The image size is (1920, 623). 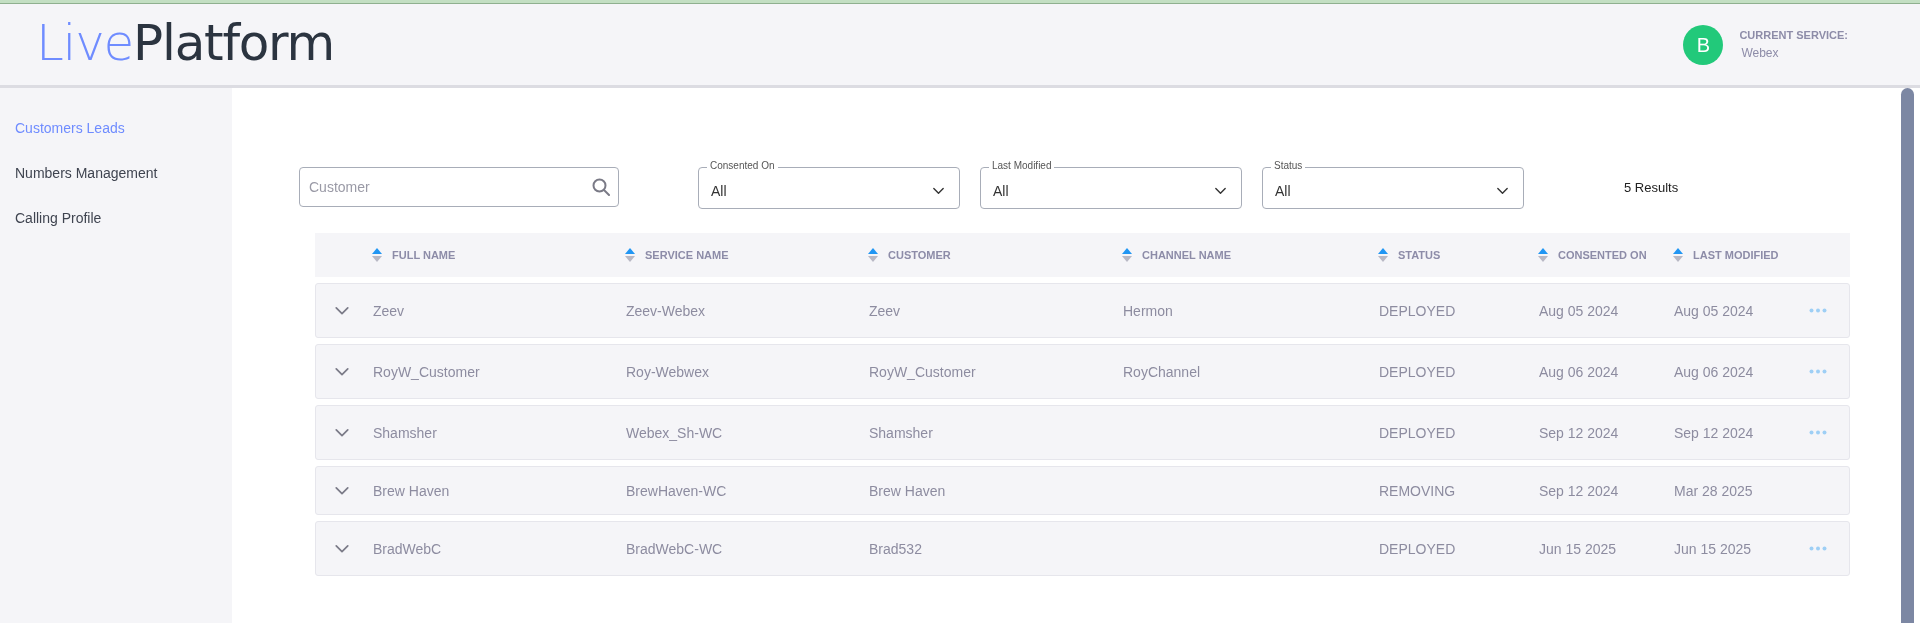 I want to click on dropdown-label: Last Modified, so click(x=1022, y=166).